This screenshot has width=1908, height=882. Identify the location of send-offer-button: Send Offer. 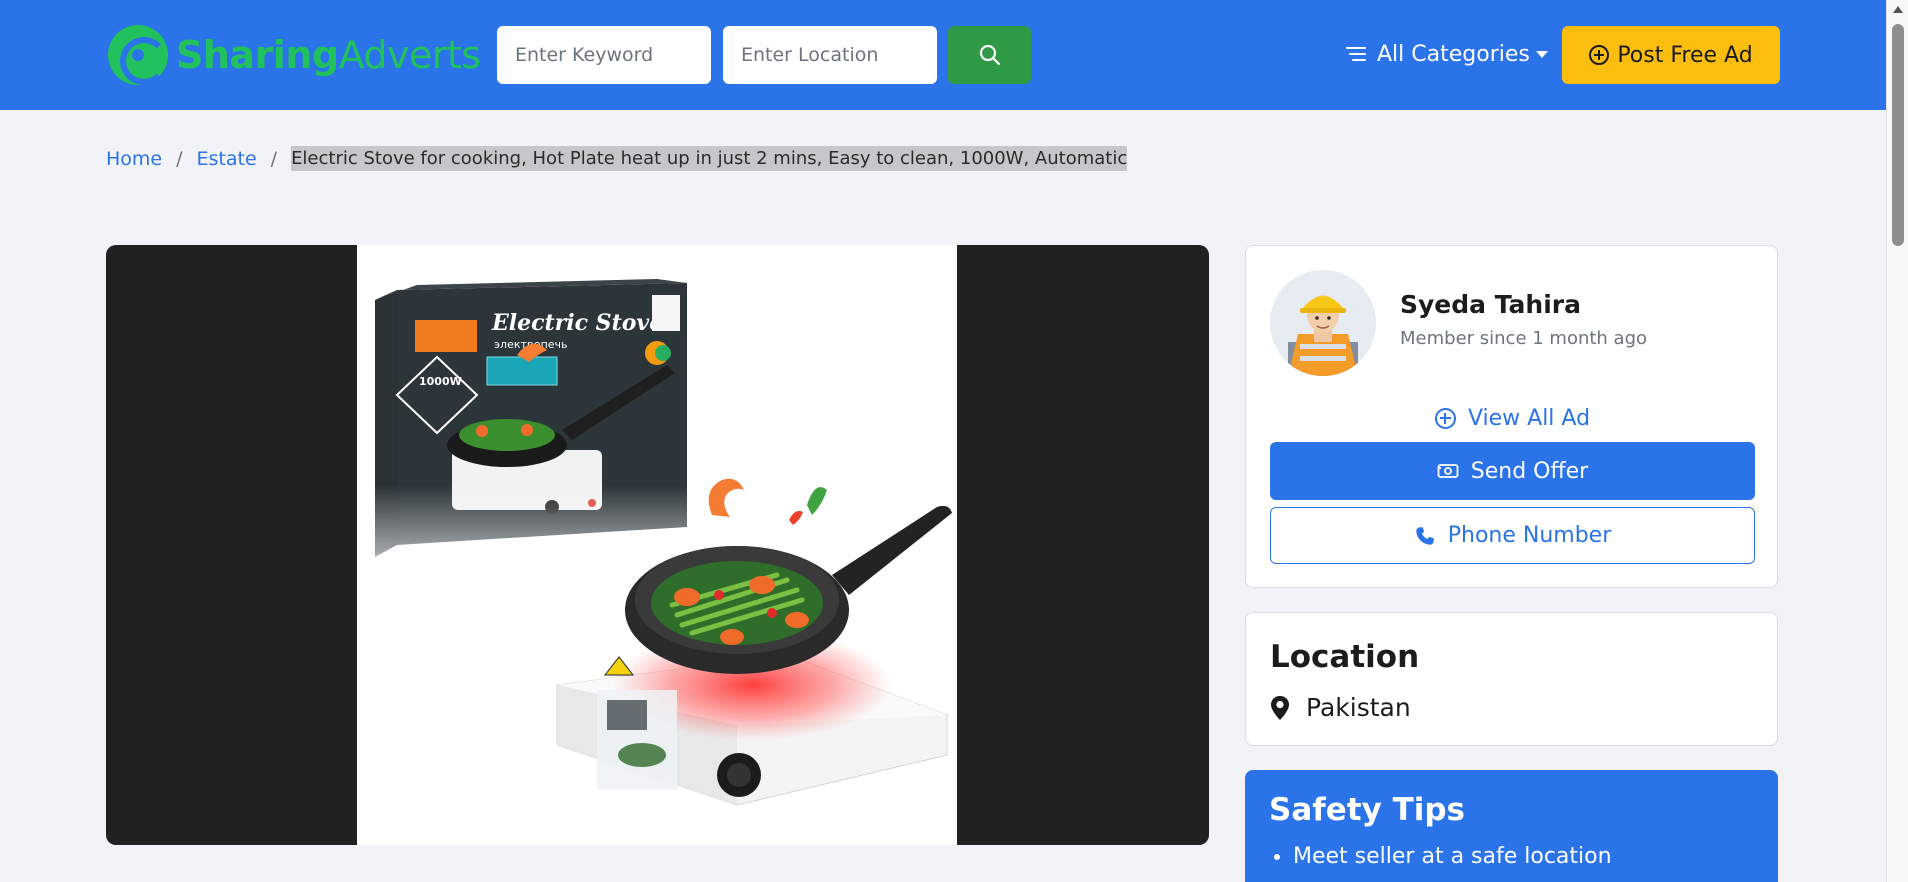
(1512, 471).